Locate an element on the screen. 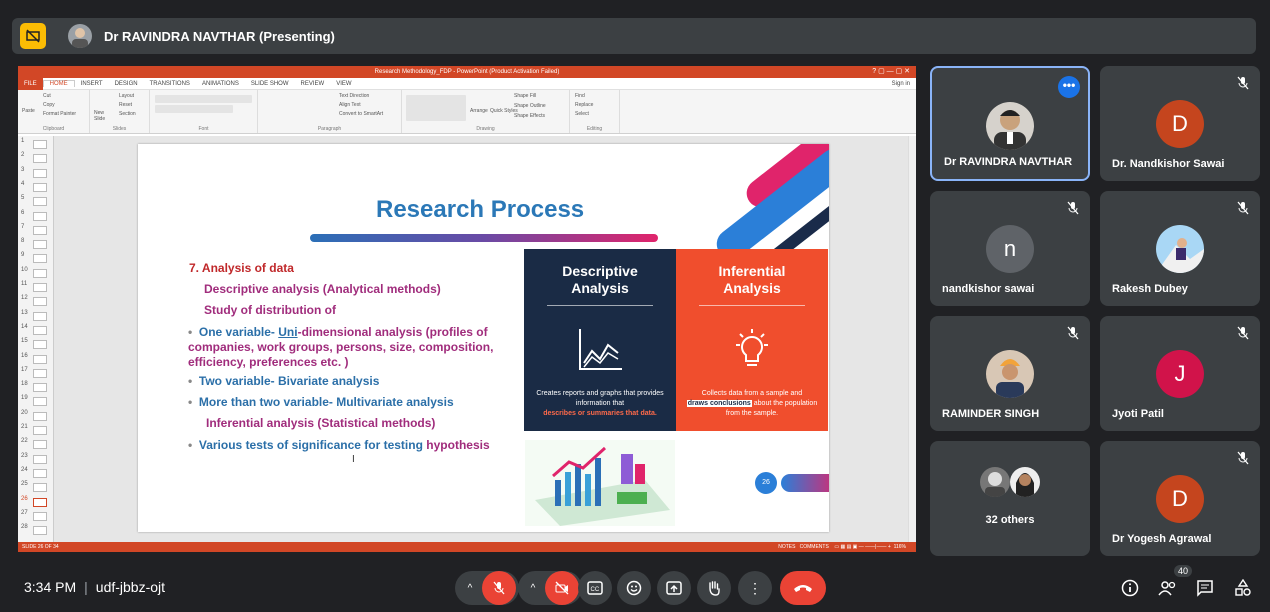 This screenshot has height=612, width=1270. slide-thumbnail: 14 is located at coordinates (36, 331).